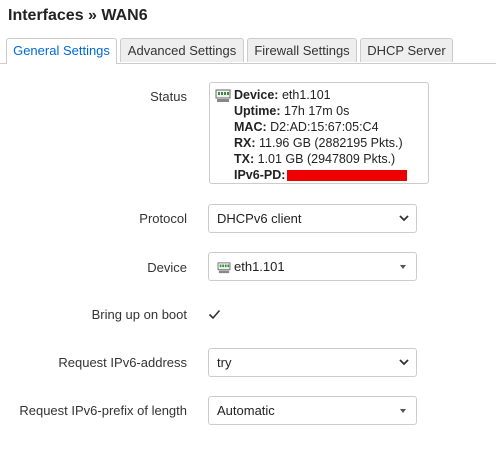  Describe the element at coordinates (331, 143) in the screenshot. I see `status-rx-value: 11.96 GB (2882195 Pkts.)` at that location.